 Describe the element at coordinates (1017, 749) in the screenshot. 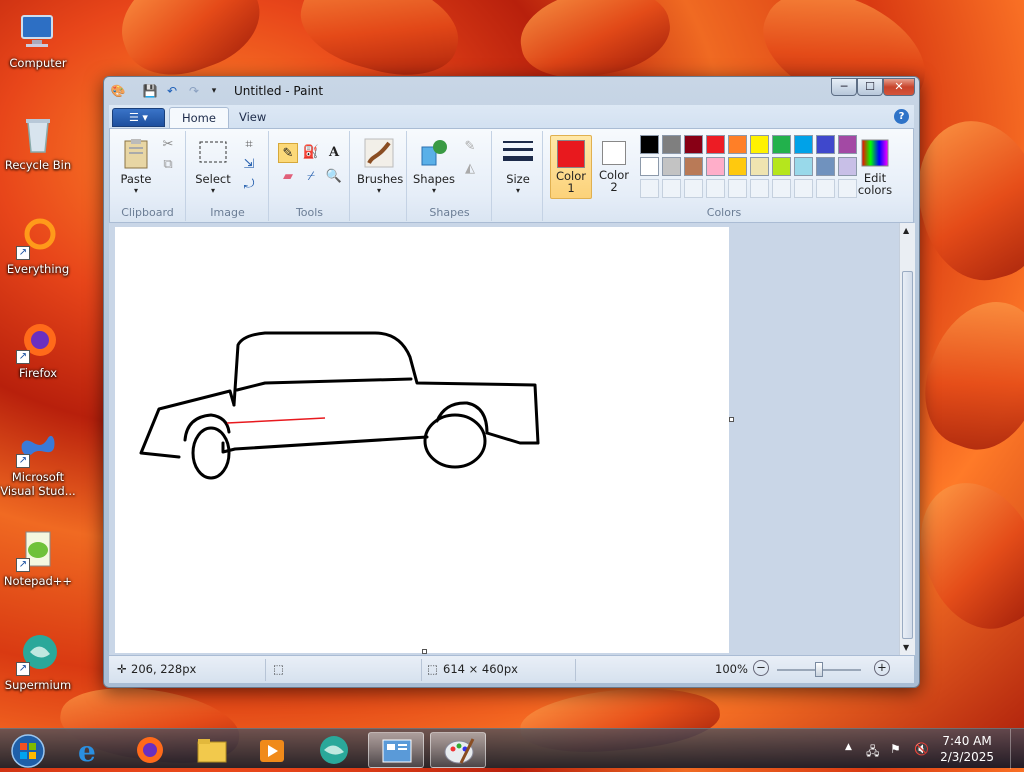

I see `show-desktop-button` at that location.